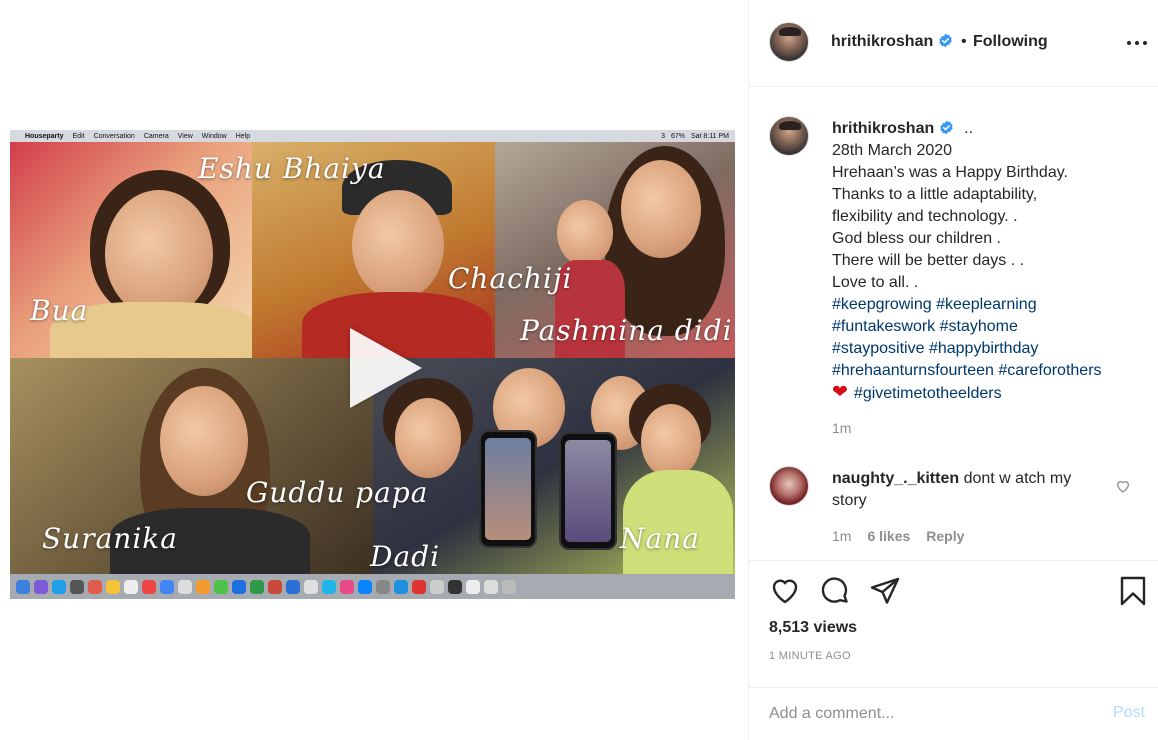 This screenshot has height=740, width=1158. Describe the element at coordinates (785, 591) in the screenshot. I see `heart-outline-icon` at that location.